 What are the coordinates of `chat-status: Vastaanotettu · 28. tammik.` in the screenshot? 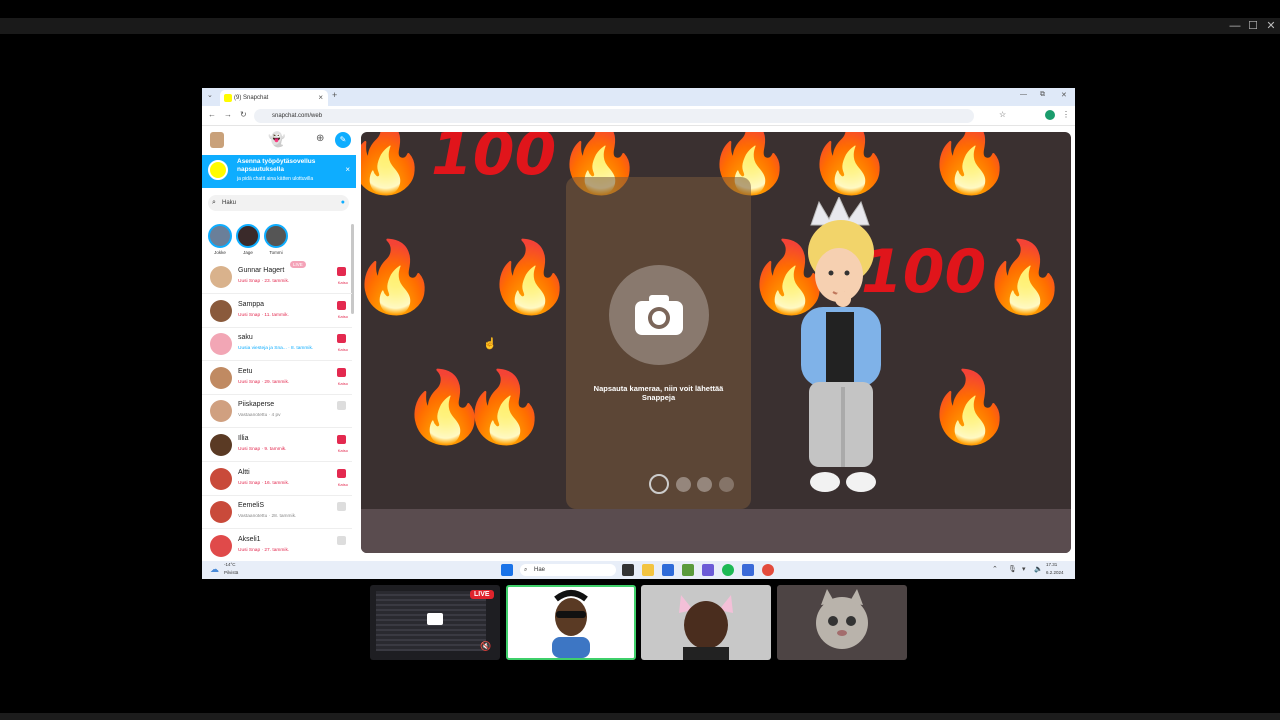 It's located at (267, 517).